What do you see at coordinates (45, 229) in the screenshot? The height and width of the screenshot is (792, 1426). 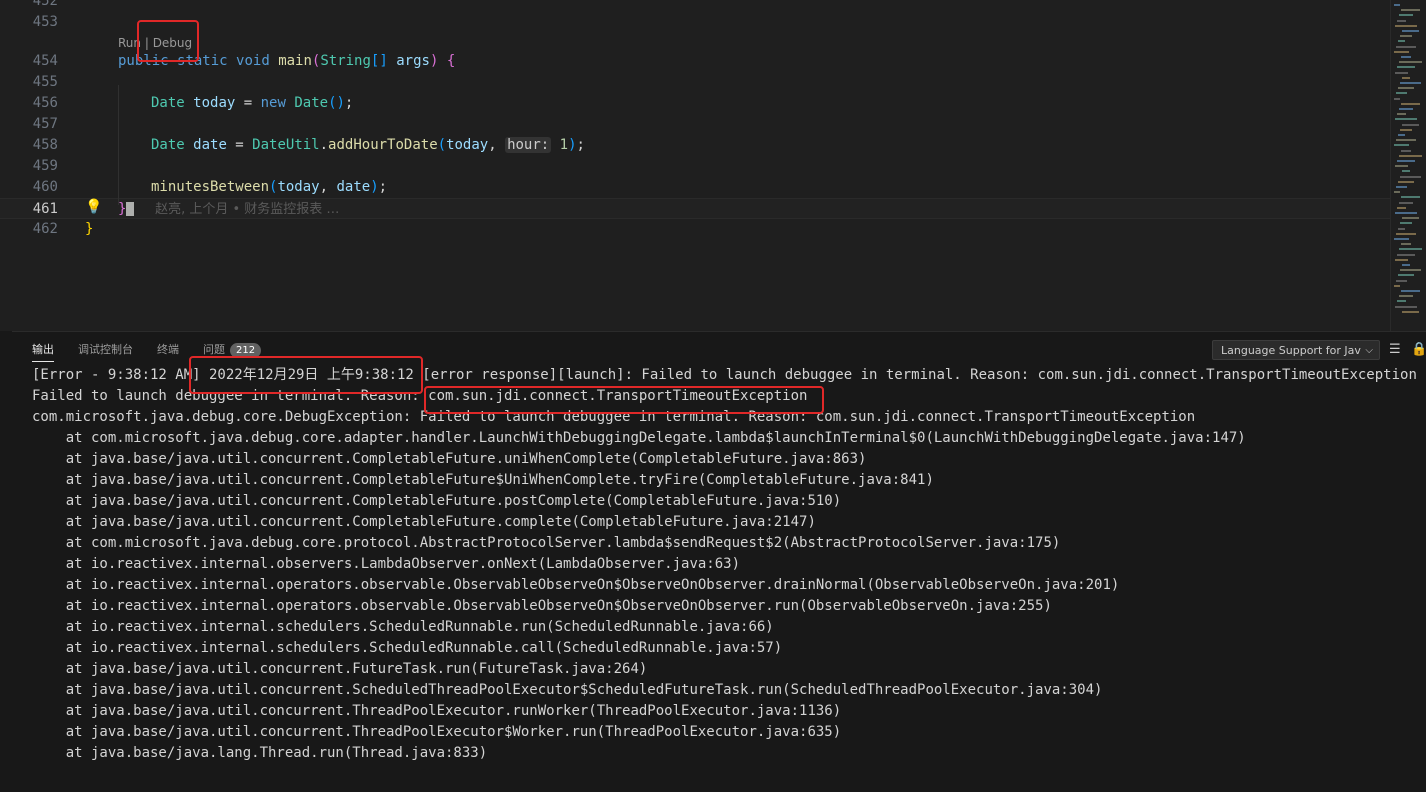 I see `line-number: 462` at bounding box center [45, 229].